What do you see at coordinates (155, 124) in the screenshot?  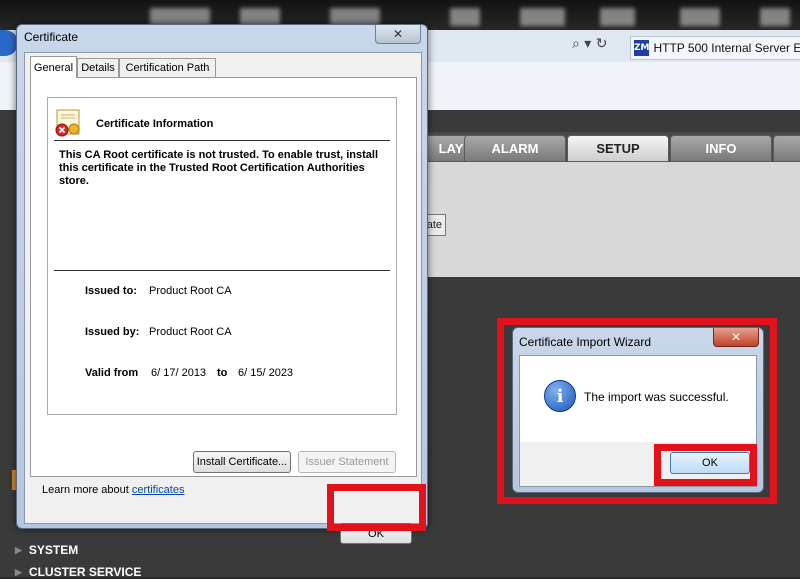 I see `certificate-info-heading: Certificate Information` at bounding box center [155, 124].